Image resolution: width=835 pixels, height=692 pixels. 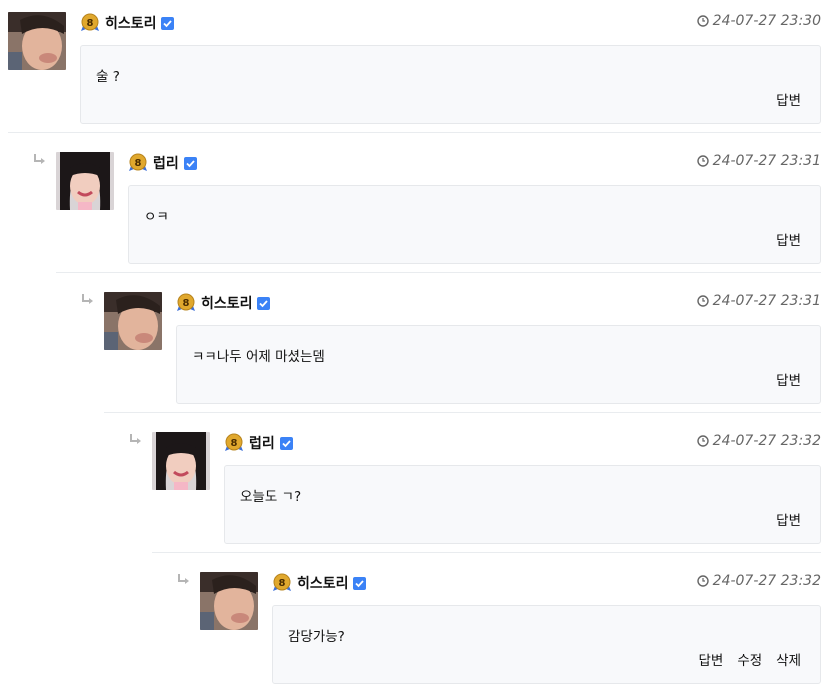 I want to click on comment-text: 술 ?, so click(x=108, y=77).